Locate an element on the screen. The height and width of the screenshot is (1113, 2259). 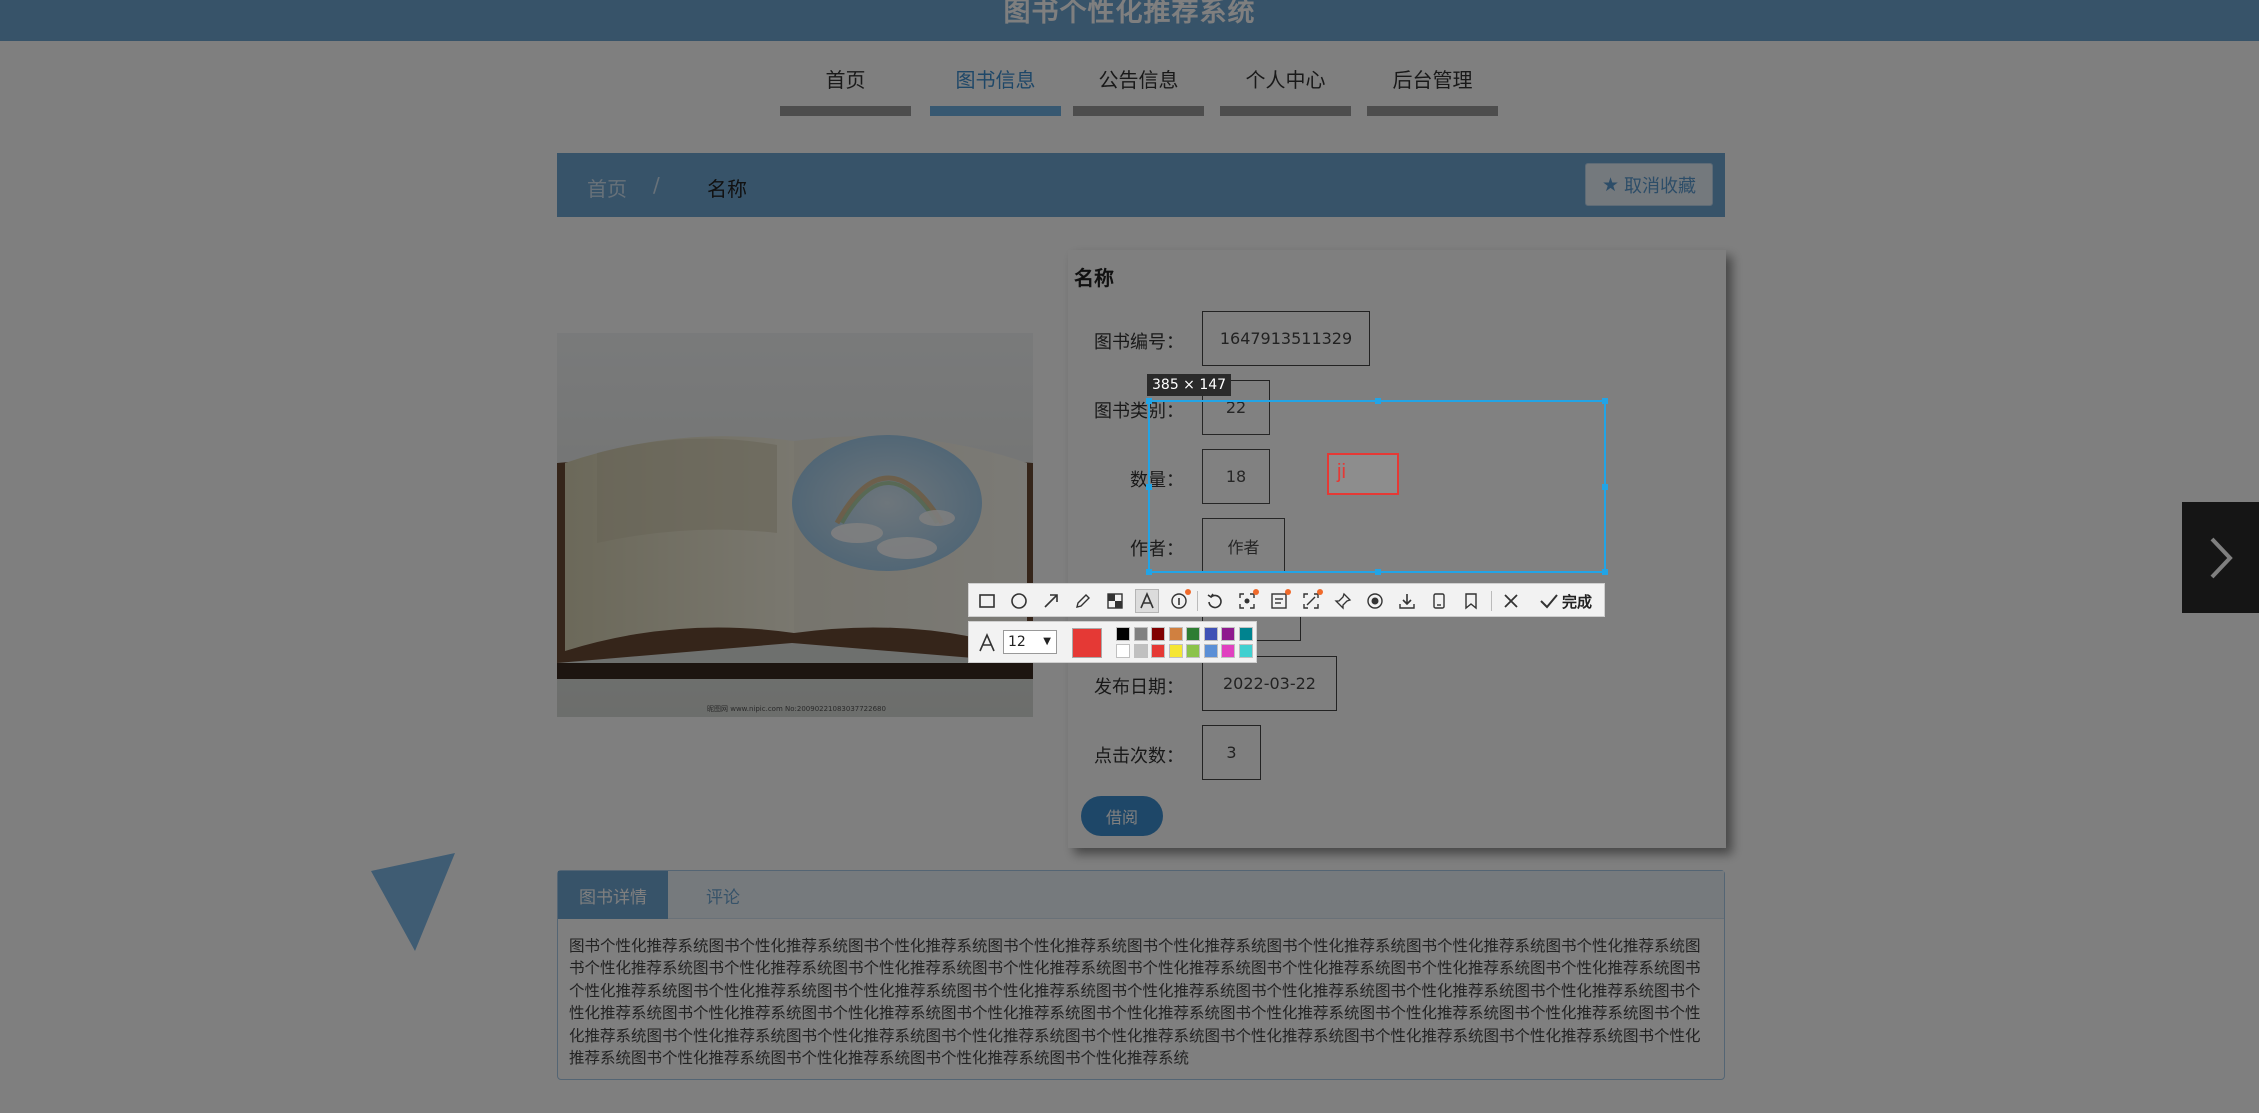
ocr-button is located at coordinates (1279, 601).